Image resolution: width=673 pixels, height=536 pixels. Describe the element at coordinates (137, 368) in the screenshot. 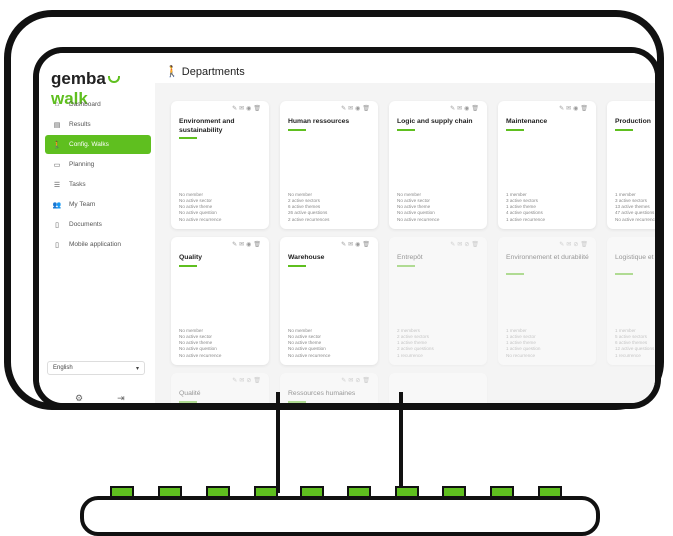

I see `chevron-down-icon: ▾` at that location.